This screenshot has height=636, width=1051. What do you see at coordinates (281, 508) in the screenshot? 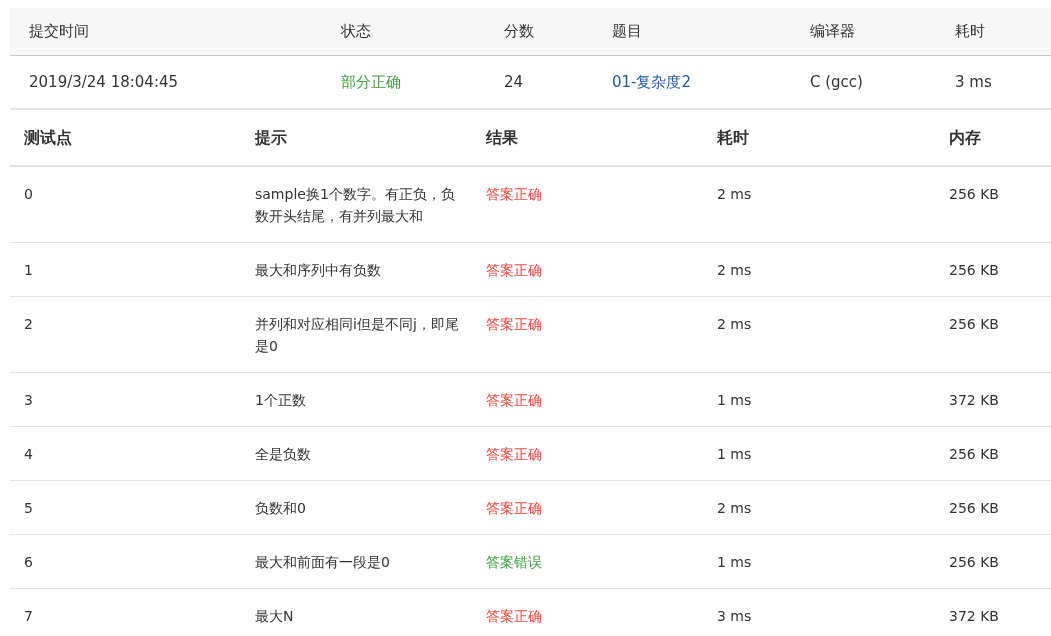
I see `hint-text: 负数和0` at bounding box center [281, 508].